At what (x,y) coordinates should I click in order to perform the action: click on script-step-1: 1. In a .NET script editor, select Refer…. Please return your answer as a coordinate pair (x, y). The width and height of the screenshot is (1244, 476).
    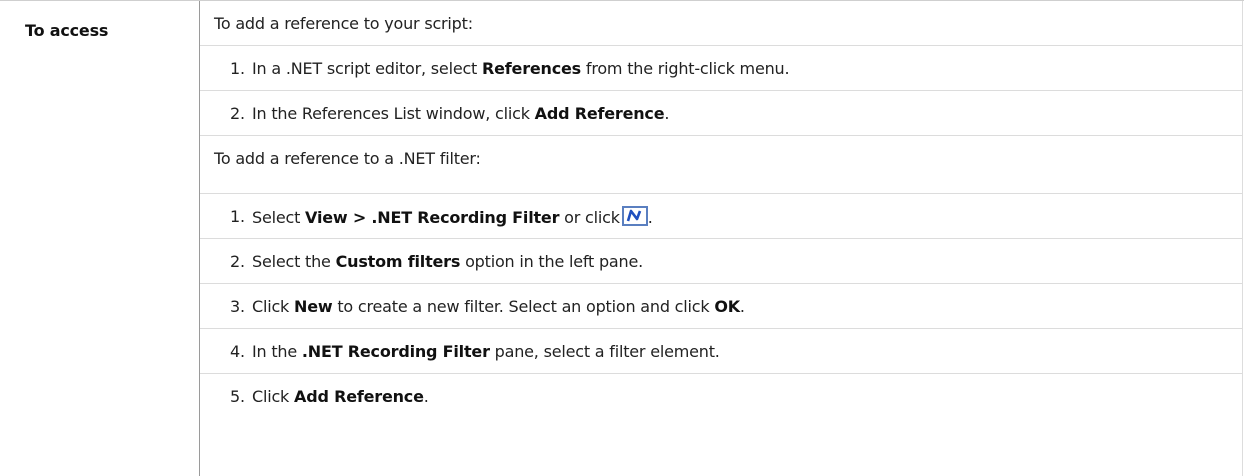
    Looking at the image, I should click on (510, 68).